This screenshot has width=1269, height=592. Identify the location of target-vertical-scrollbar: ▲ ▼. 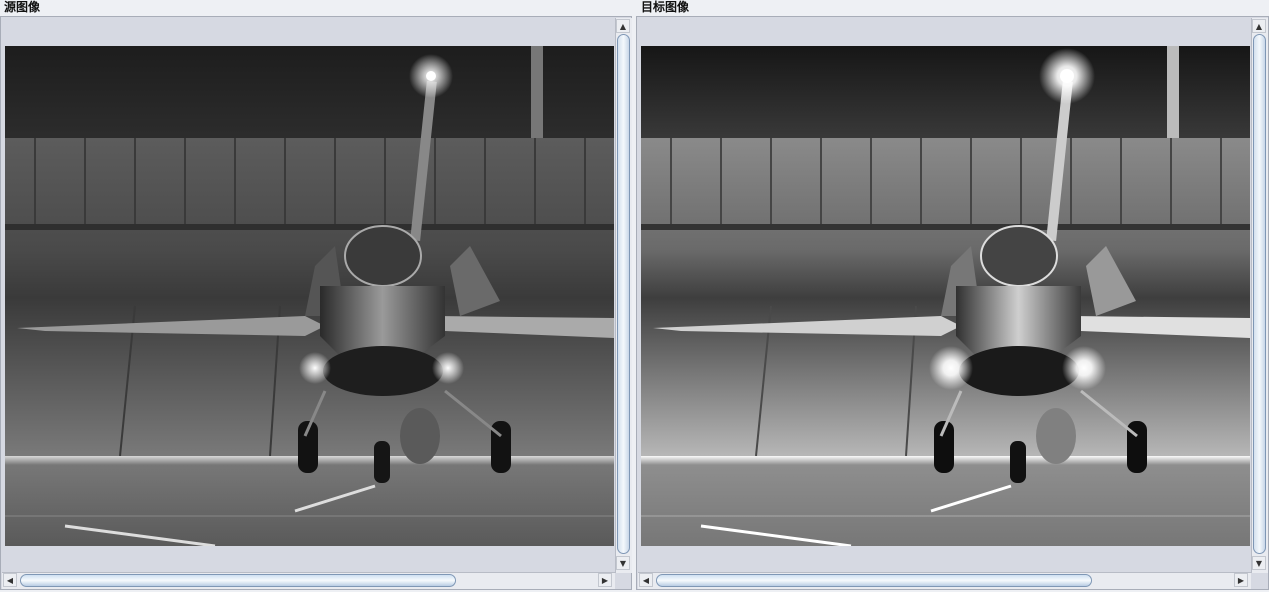
(1259, 295).